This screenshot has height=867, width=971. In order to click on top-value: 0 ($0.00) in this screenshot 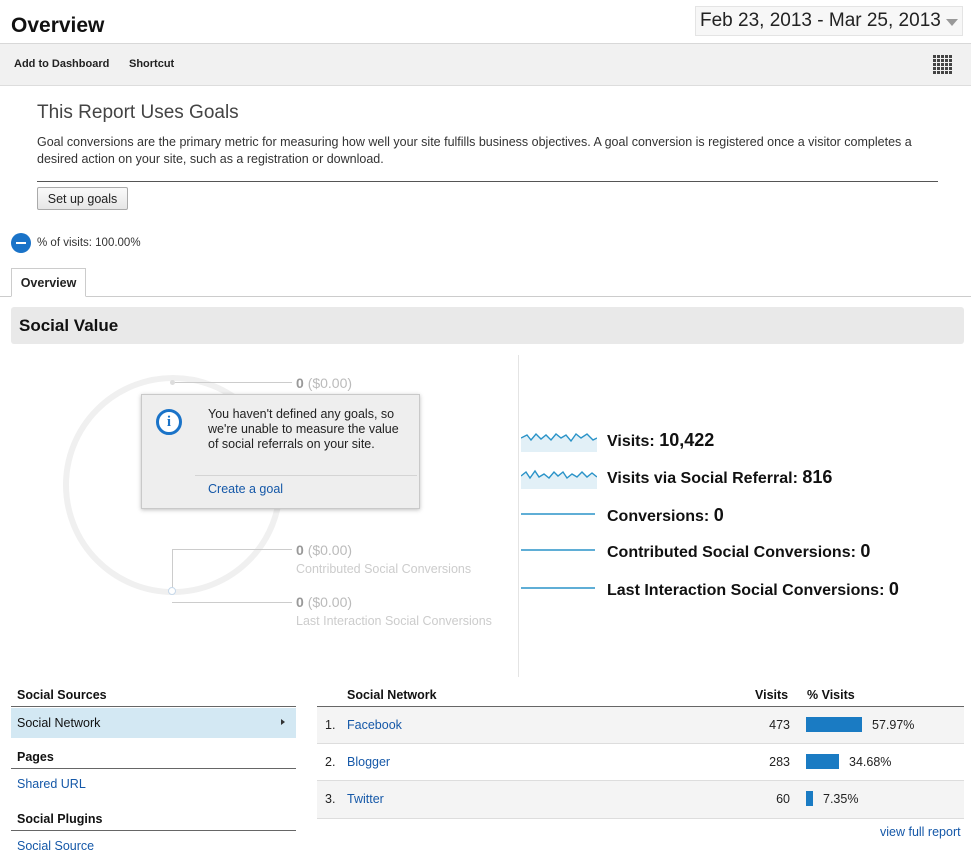, I will do `click(324, 383)`.